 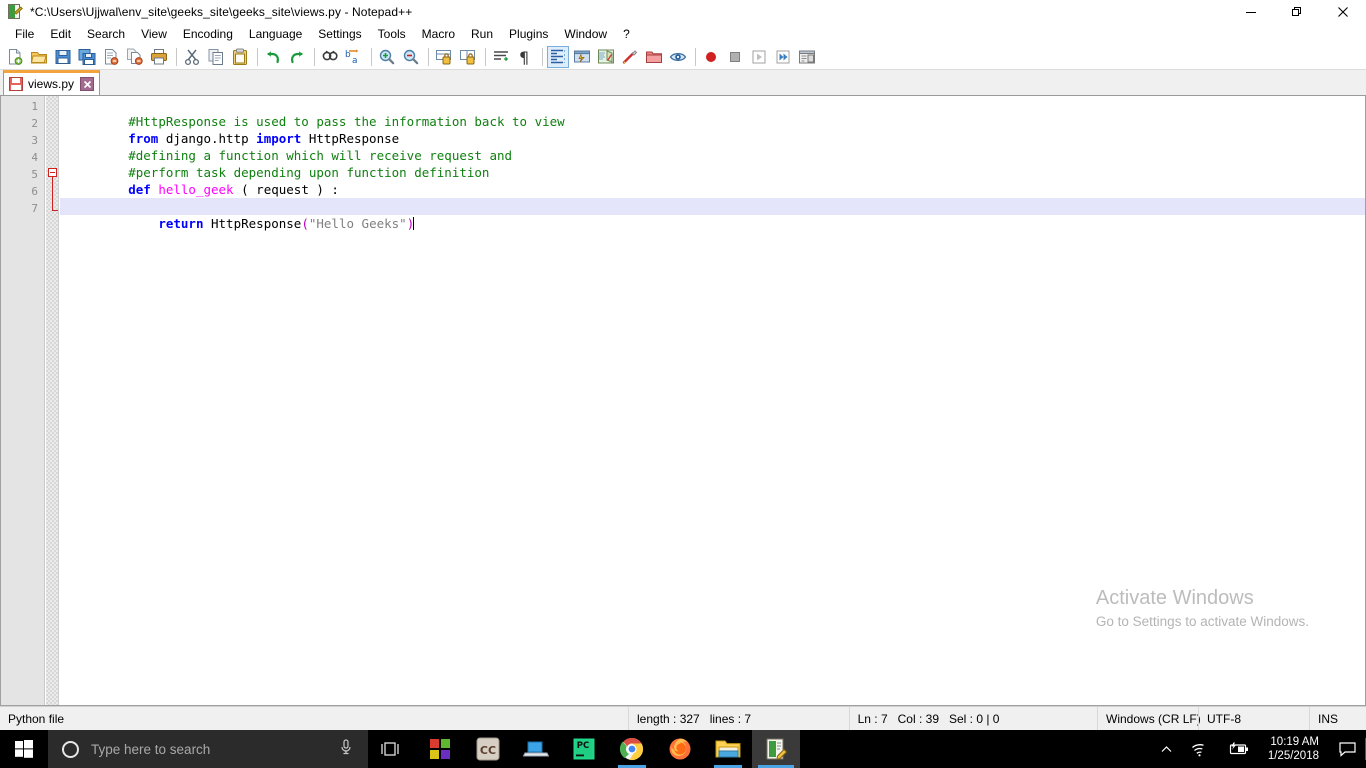 What do you see at coordinates (440, 749) in the screenshot?
I see `microsoft-store-icon` at bounding box center [440, 749].